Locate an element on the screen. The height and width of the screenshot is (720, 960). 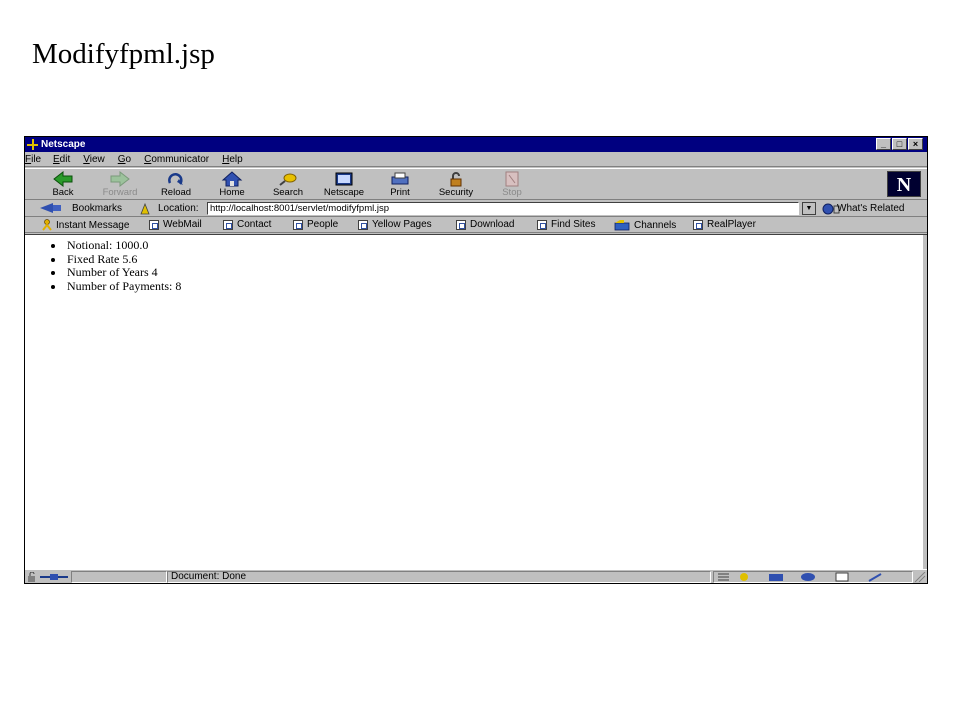
status-list-icon is located at coordinates (724, 577).